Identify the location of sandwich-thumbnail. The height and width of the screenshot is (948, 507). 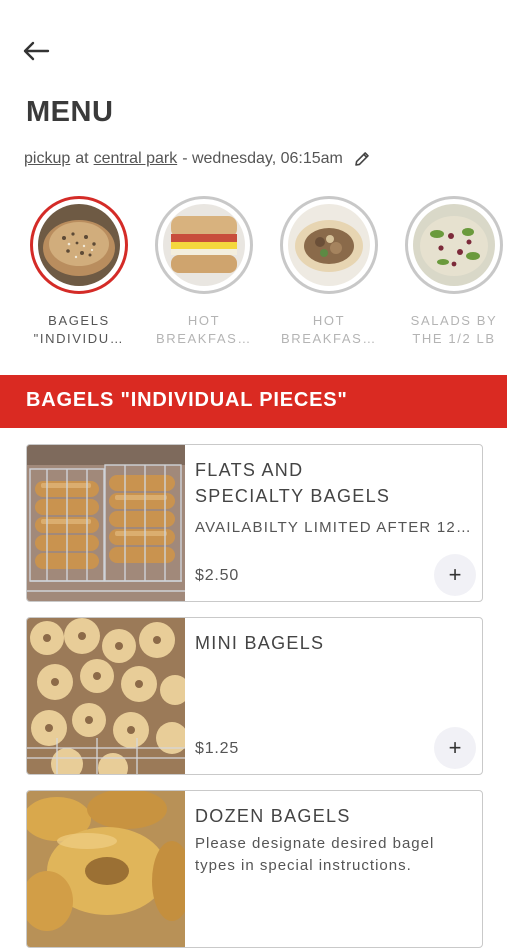
(204, 245).